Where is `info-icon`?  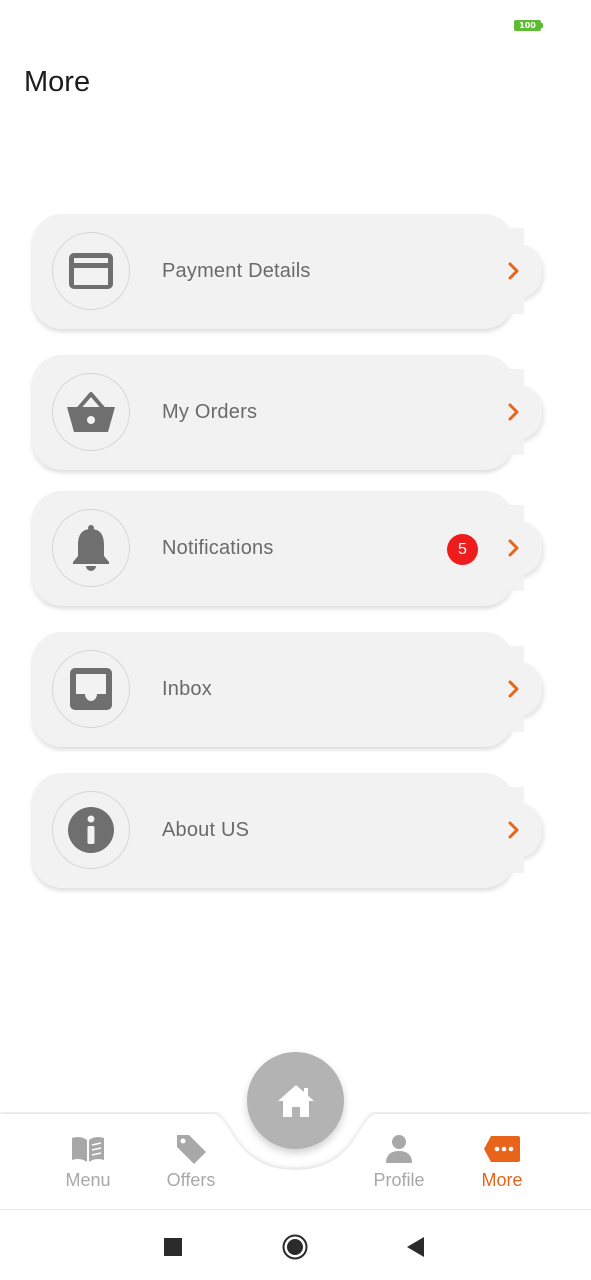 info-icon is located at coordinates (91, 830).